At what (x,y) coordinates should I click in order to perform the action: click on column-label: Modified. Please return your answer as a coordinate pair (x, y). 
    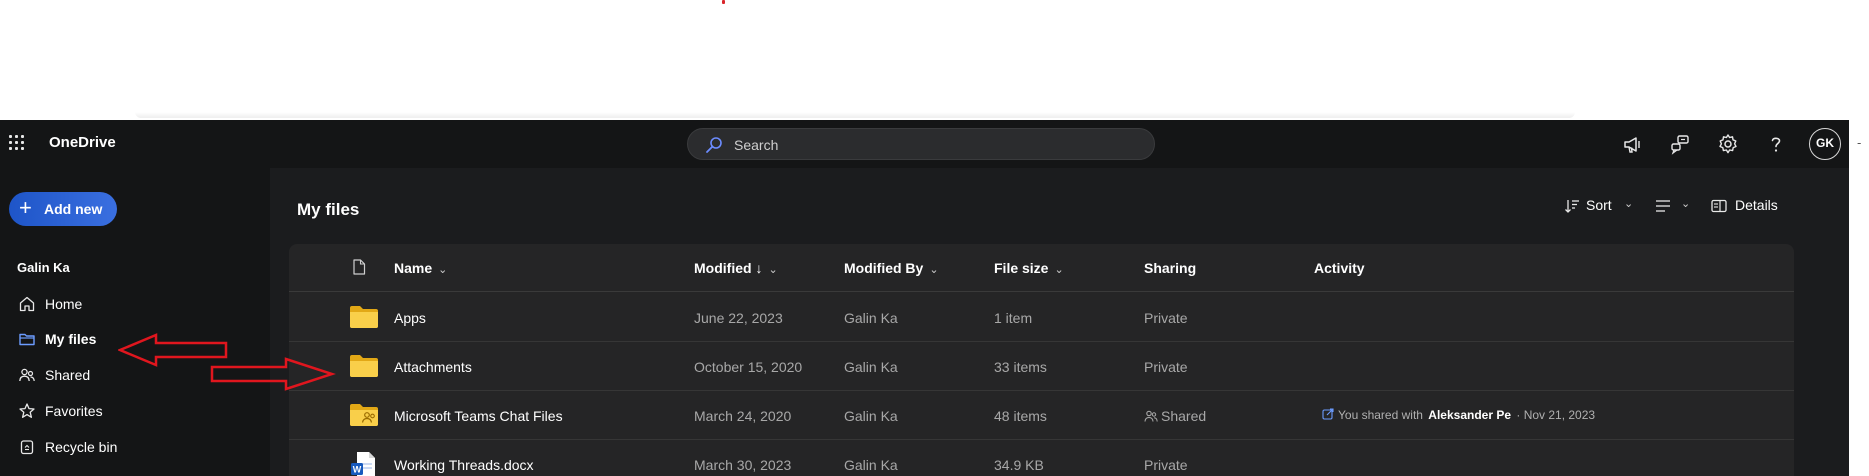
    Looking at the image, I should click on (723, 268).